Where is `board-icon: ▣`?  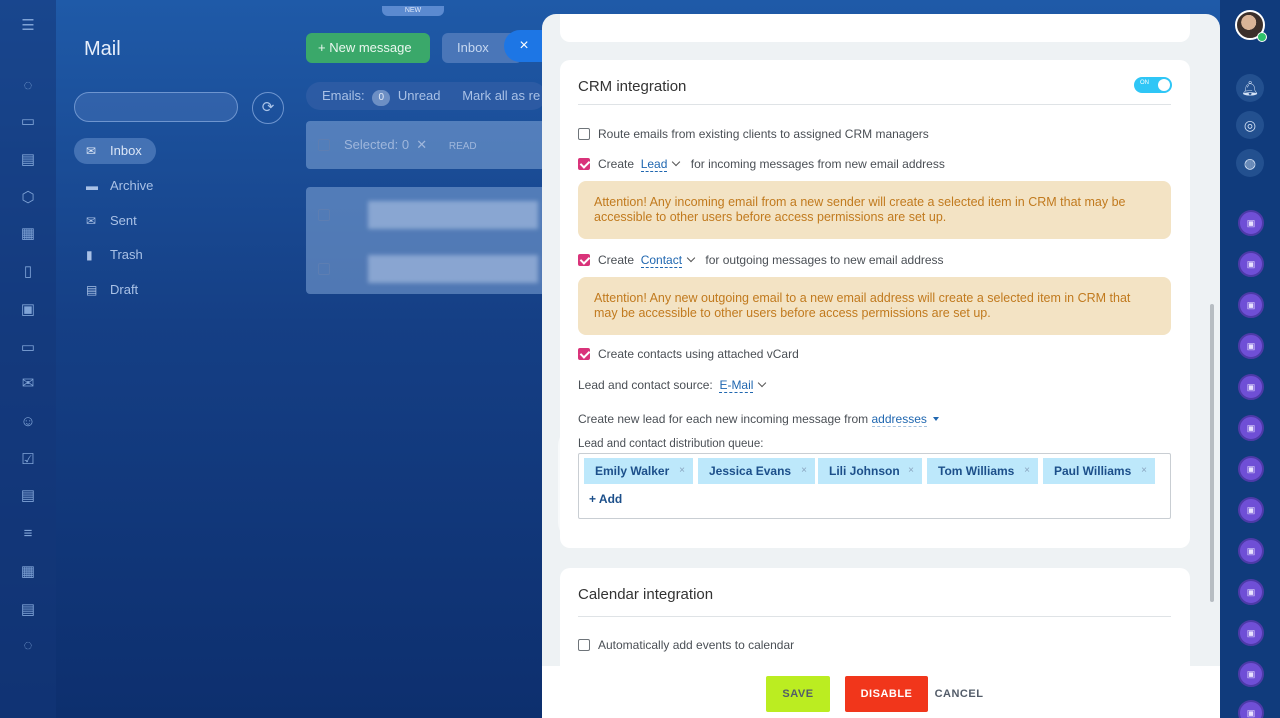
board-icon: ▣ is located at coordinates (28, 310).